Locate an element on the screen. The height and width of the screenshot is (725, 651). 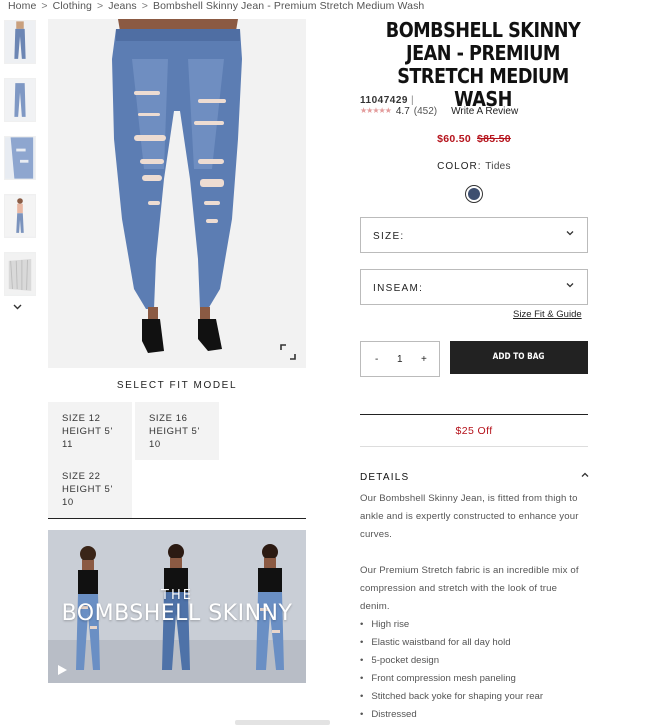
color-swatch-tides is located at coordinates (474, 194).